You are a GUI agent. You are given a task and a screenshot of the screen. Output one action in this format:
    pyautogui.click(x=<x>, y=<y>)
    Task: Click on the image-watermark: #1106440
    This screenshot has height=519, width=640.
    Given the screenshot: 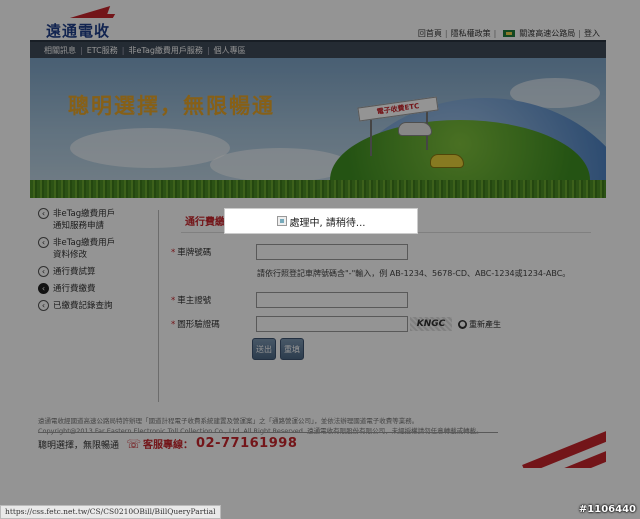 What is the action you would take?
    pyautogui.click(x=607, y=509)
    